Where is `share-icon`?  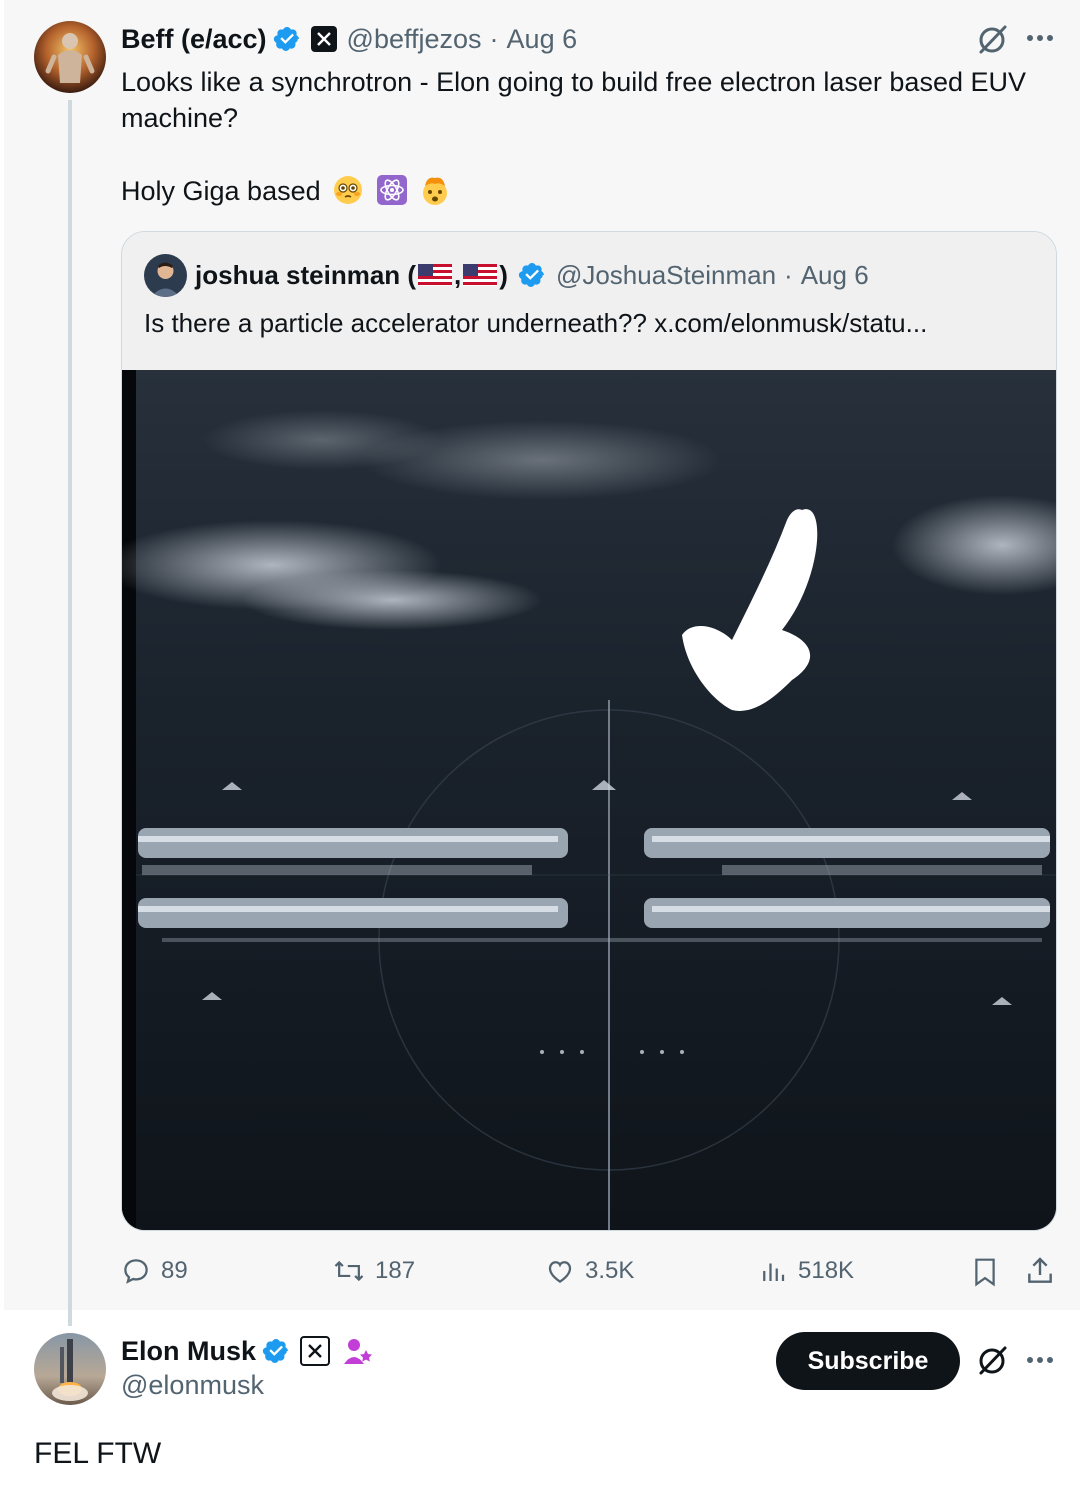 share-icon is located at coordinates (1040, 1270).